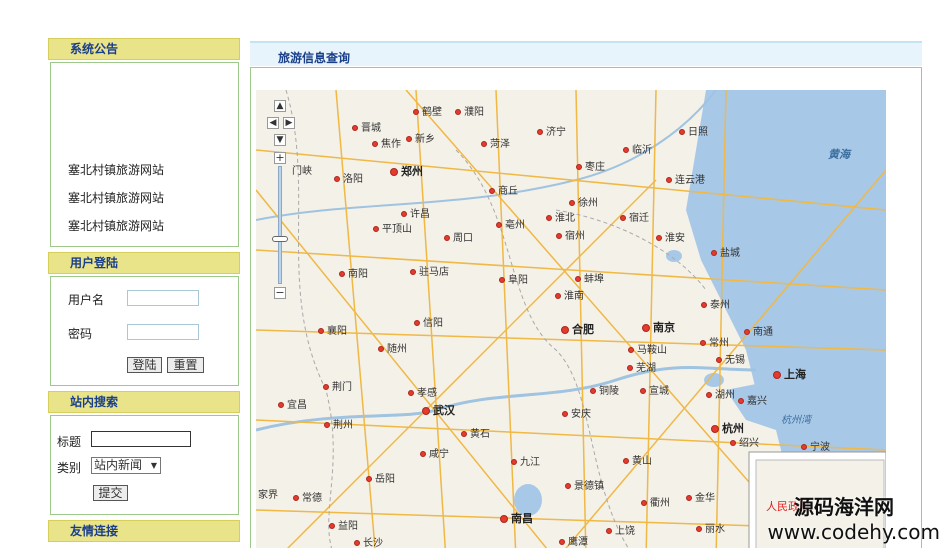 This screenshot has height=548, width=944. Describe the element at coordinates (475, 432) in the screenshot. I see `city-label: 黄石` at that location.